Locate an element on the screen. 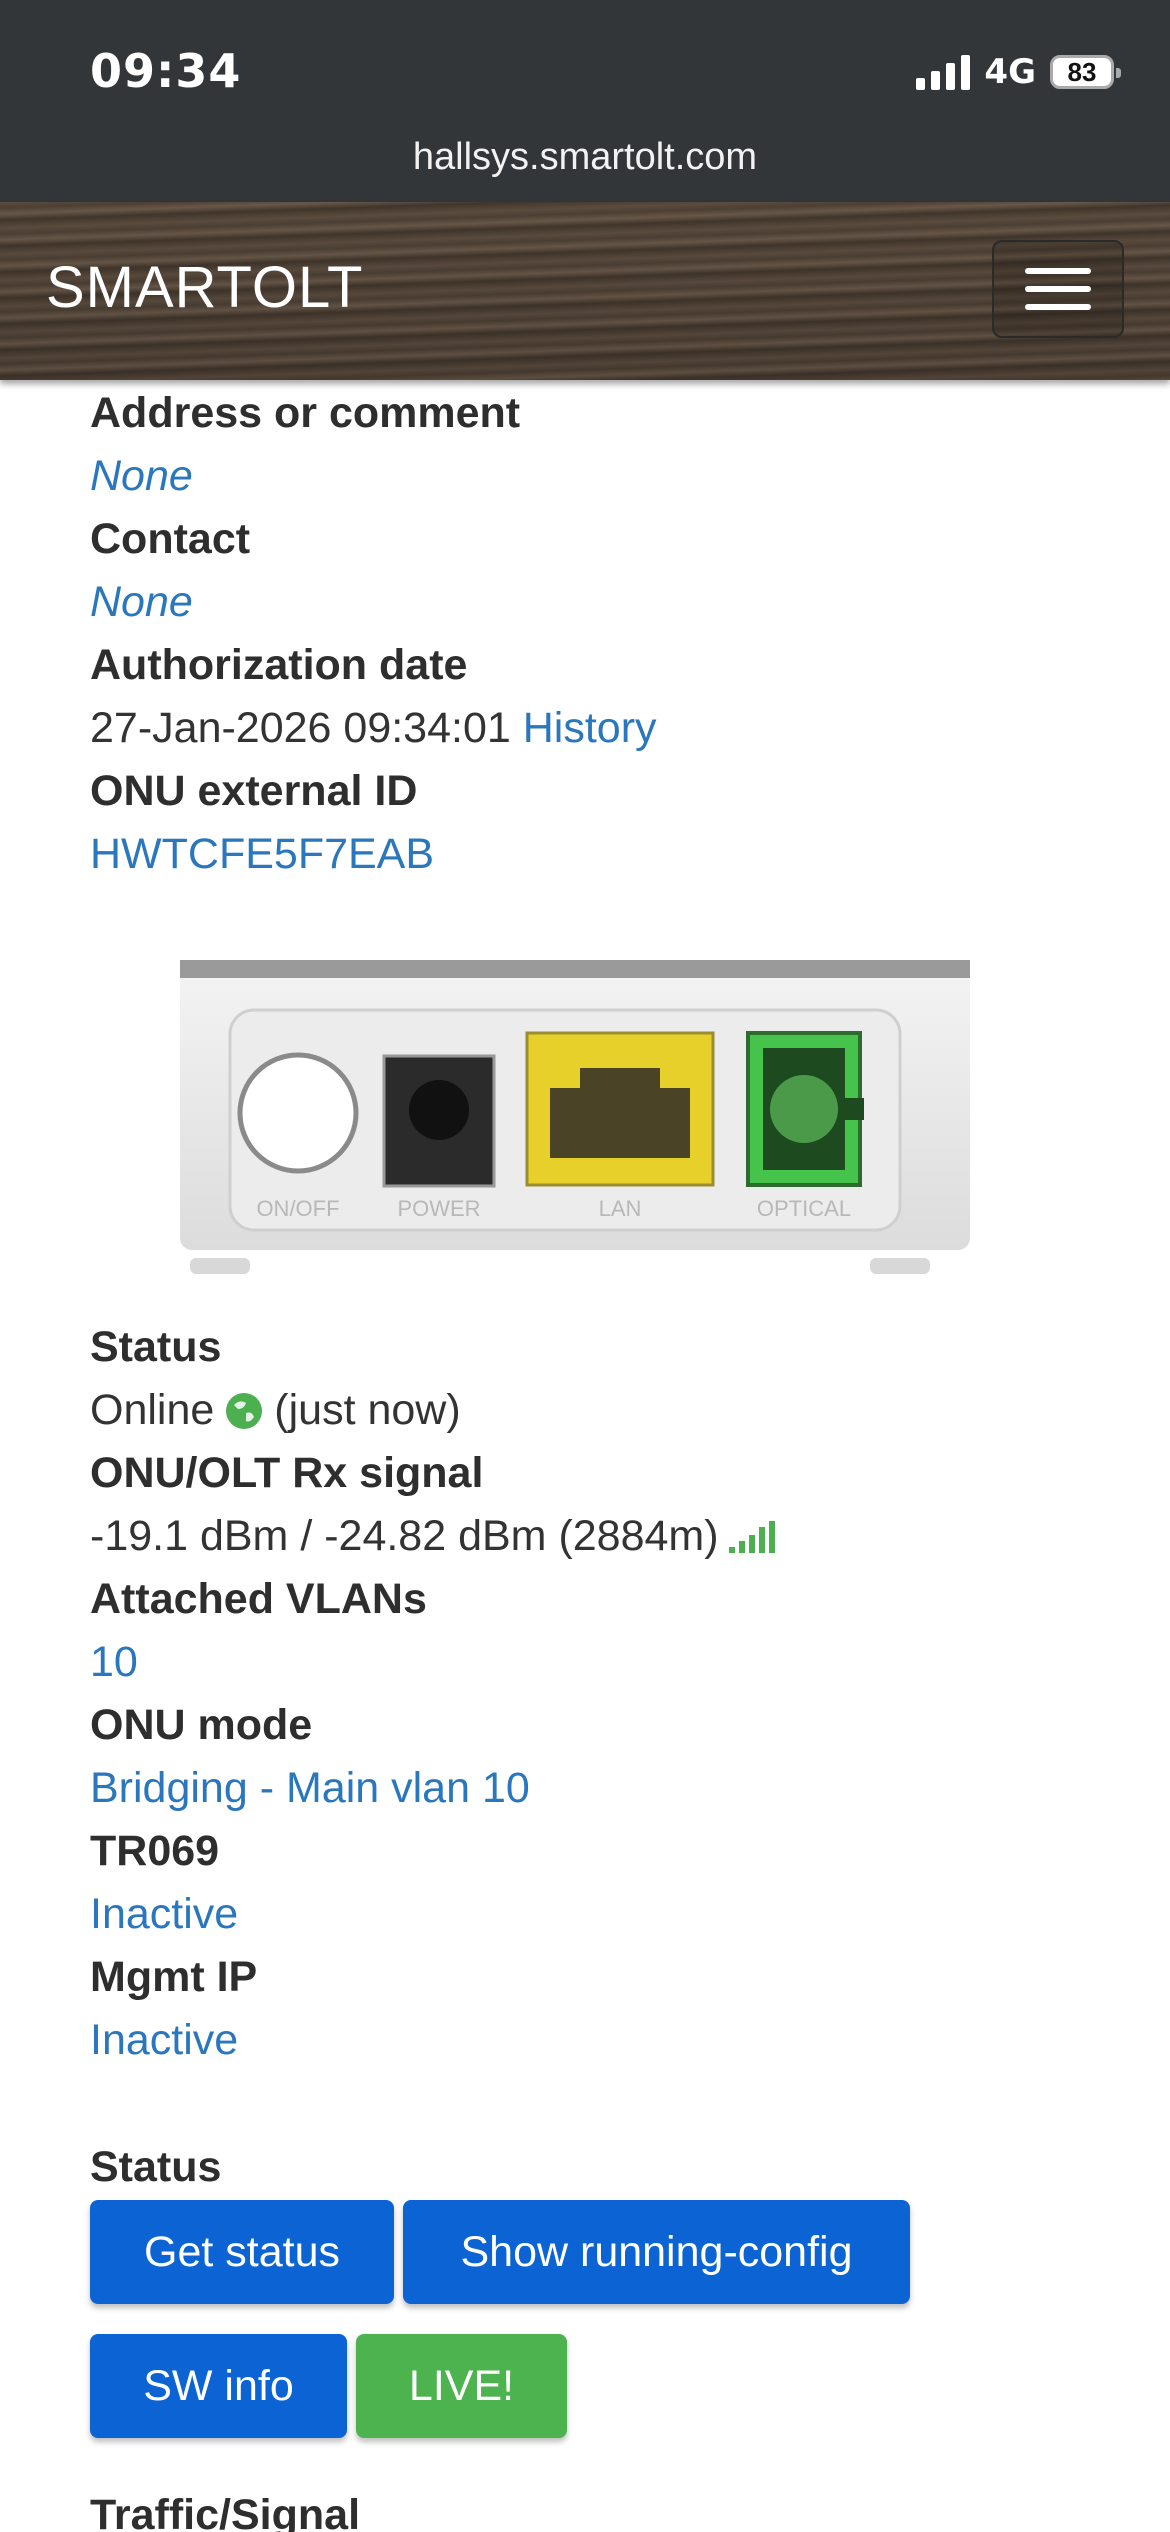 This screenshot has height=2532, width=1170. status-row: Online (just now) is located at coordinates (275, 1410).